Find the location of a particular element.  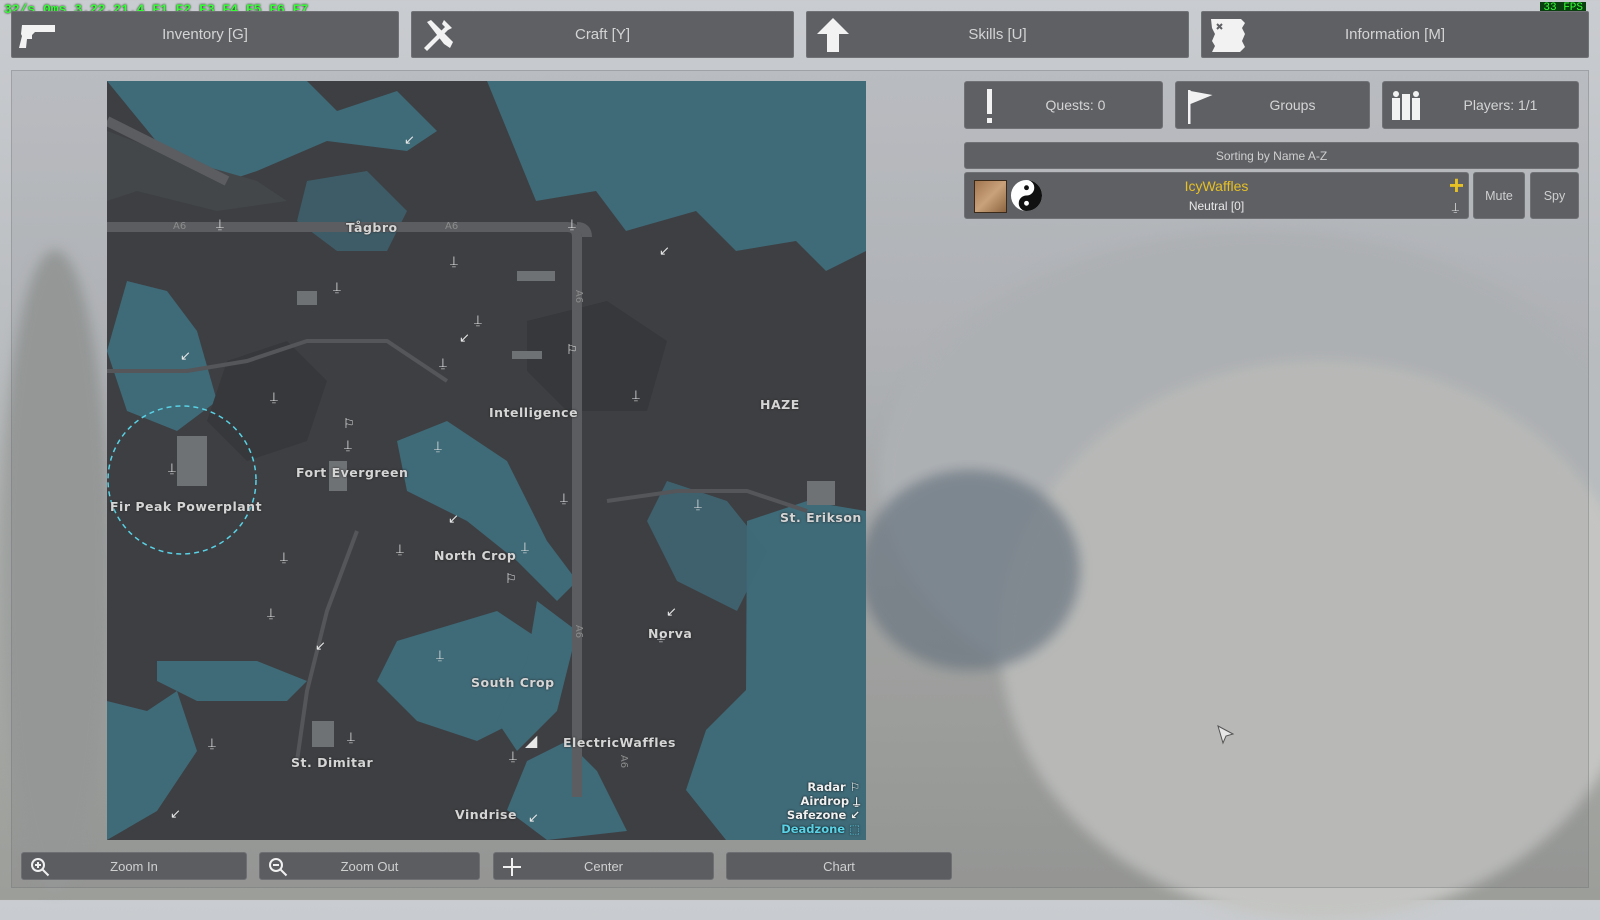

map-location-label: St. Dimitar is located at coordinates (332, 762).